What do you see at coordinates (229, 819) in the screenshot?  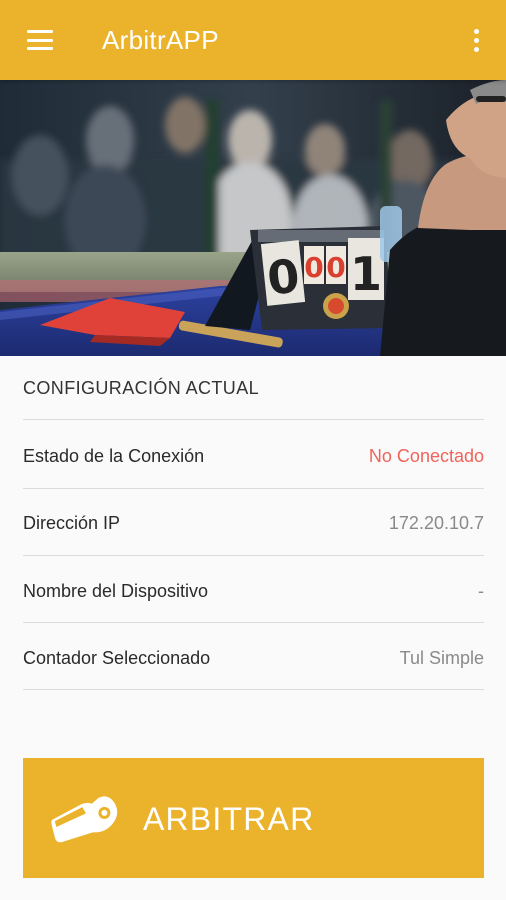 I see `arbitrar-button-label: ARBITRAR` at bounding box center [229, 819].